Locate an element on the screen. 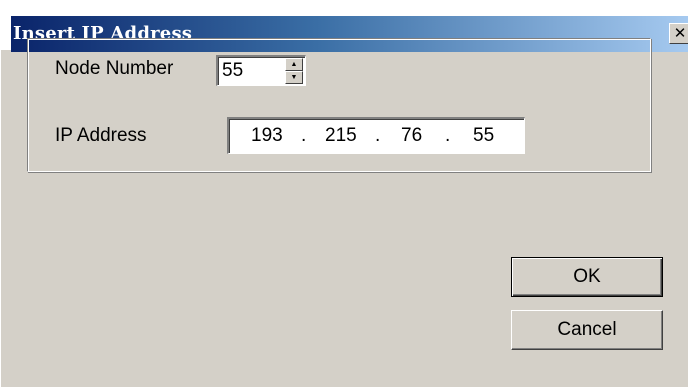 The width and height of the screenshot is (688, 387). ip-octet-3: 76 is located at coordinates (411, 136).